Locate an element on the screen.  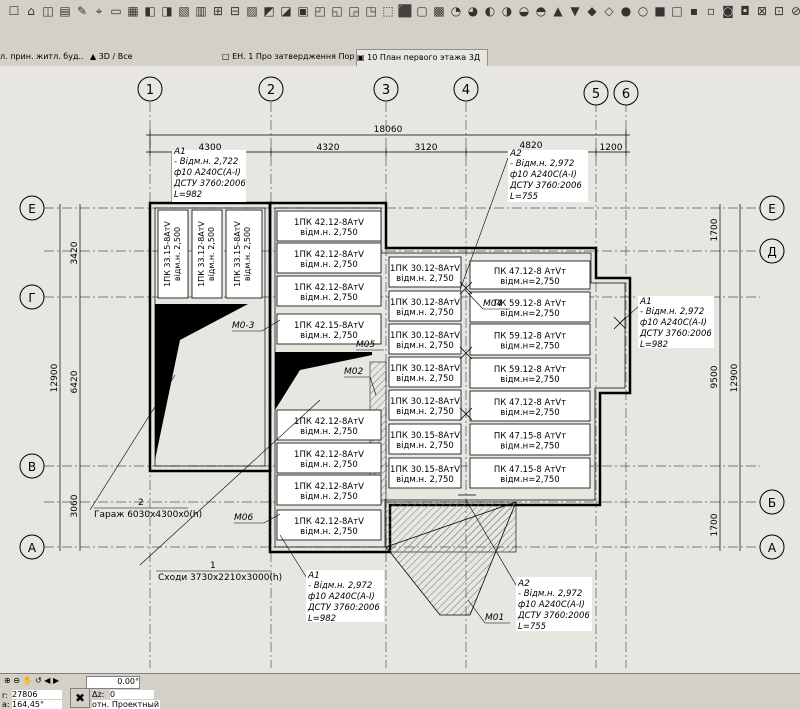
dim-text: 1700 is located at coordinates (715, 524).